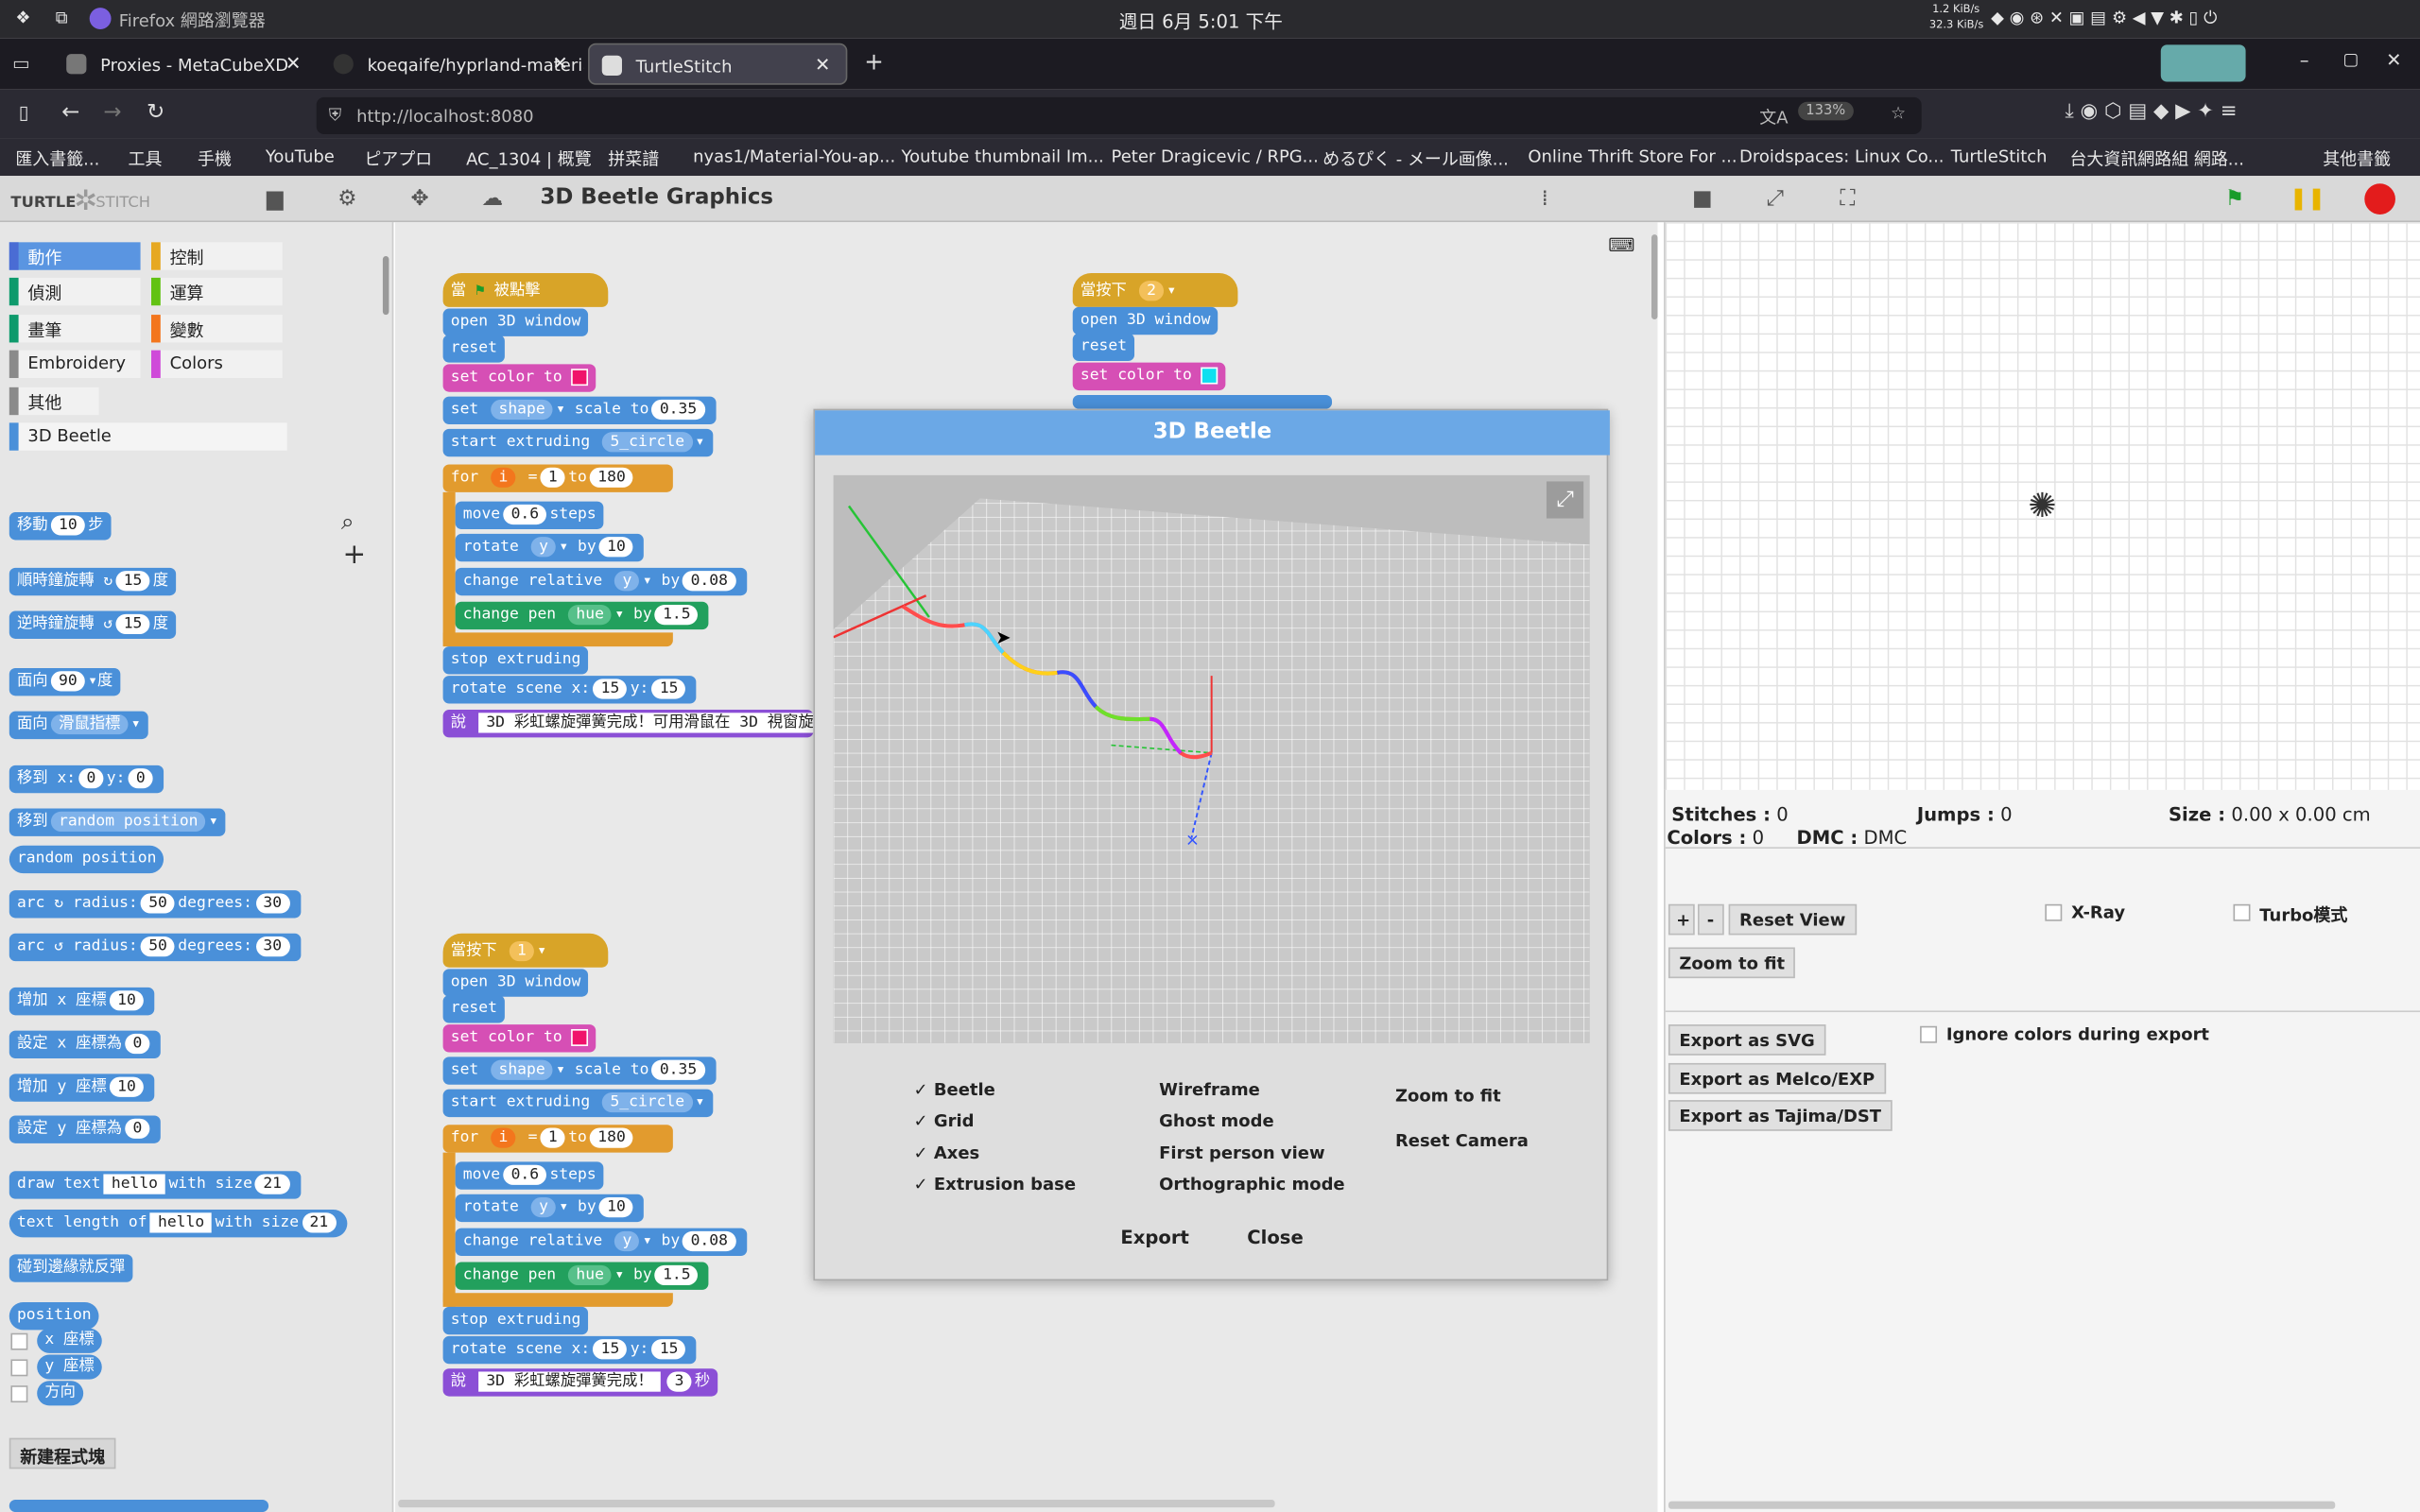 The image size is (2420, 1512). Describe the element at coordinates (1154, 1237) in the screenshot. I see `export-button: Export` at that location.